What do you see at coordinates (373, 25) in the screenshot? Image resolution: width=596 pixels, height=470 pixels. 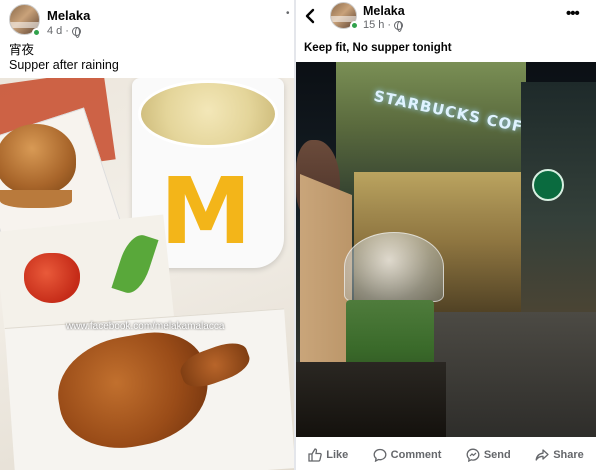 I see `post-time: 15 h` at bounding box center [373, 25].